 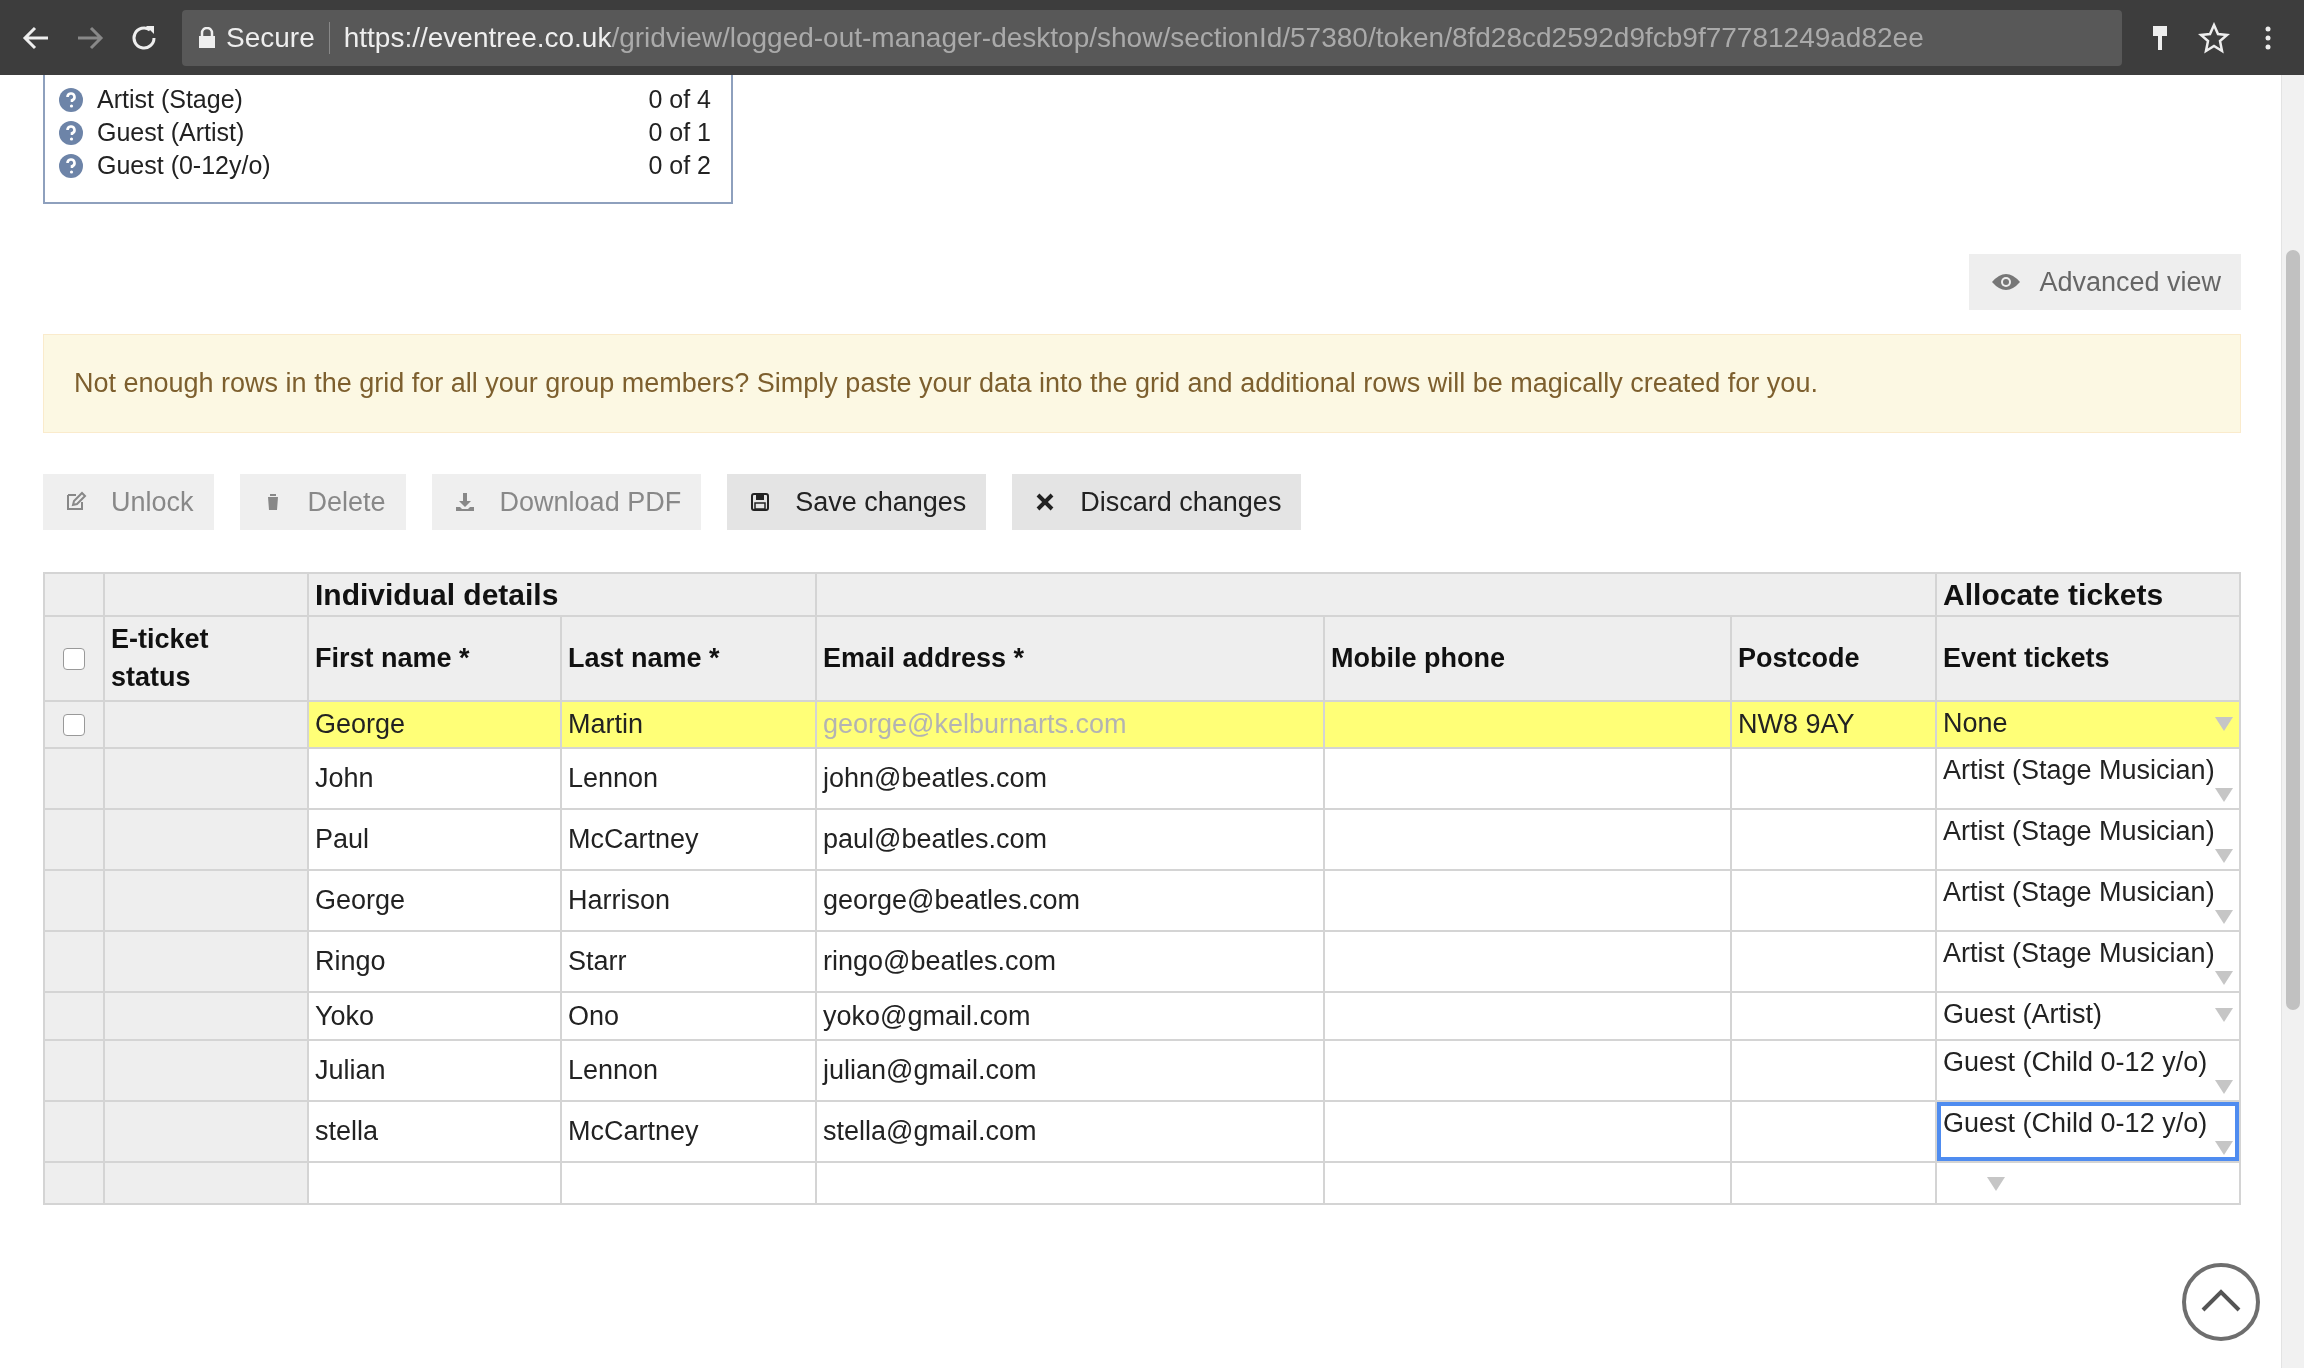 I want to click on unlock-icon, so click(x=76, y=502).